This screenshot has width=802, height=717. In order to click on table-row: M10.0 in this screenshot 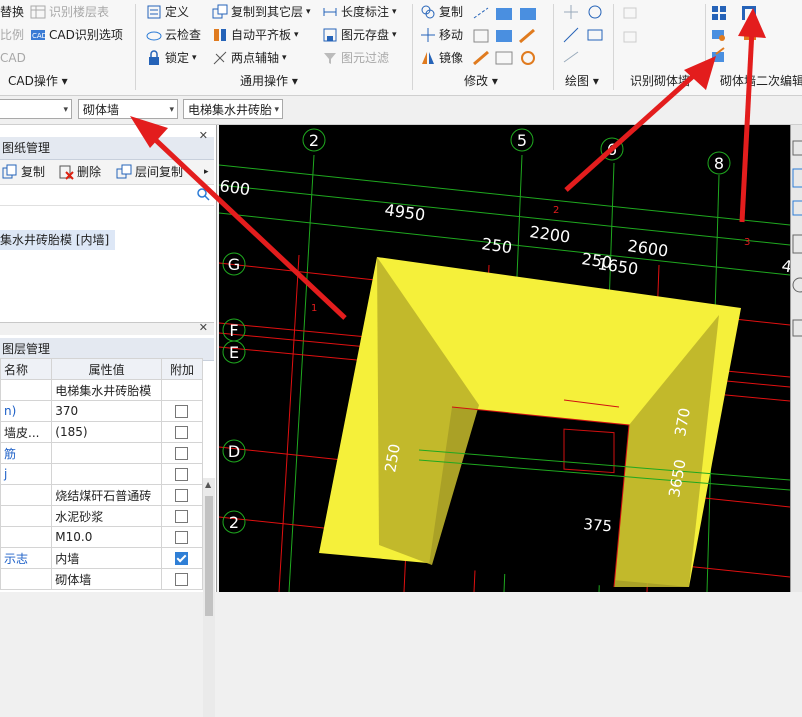, I will do `click(102, 537)`.